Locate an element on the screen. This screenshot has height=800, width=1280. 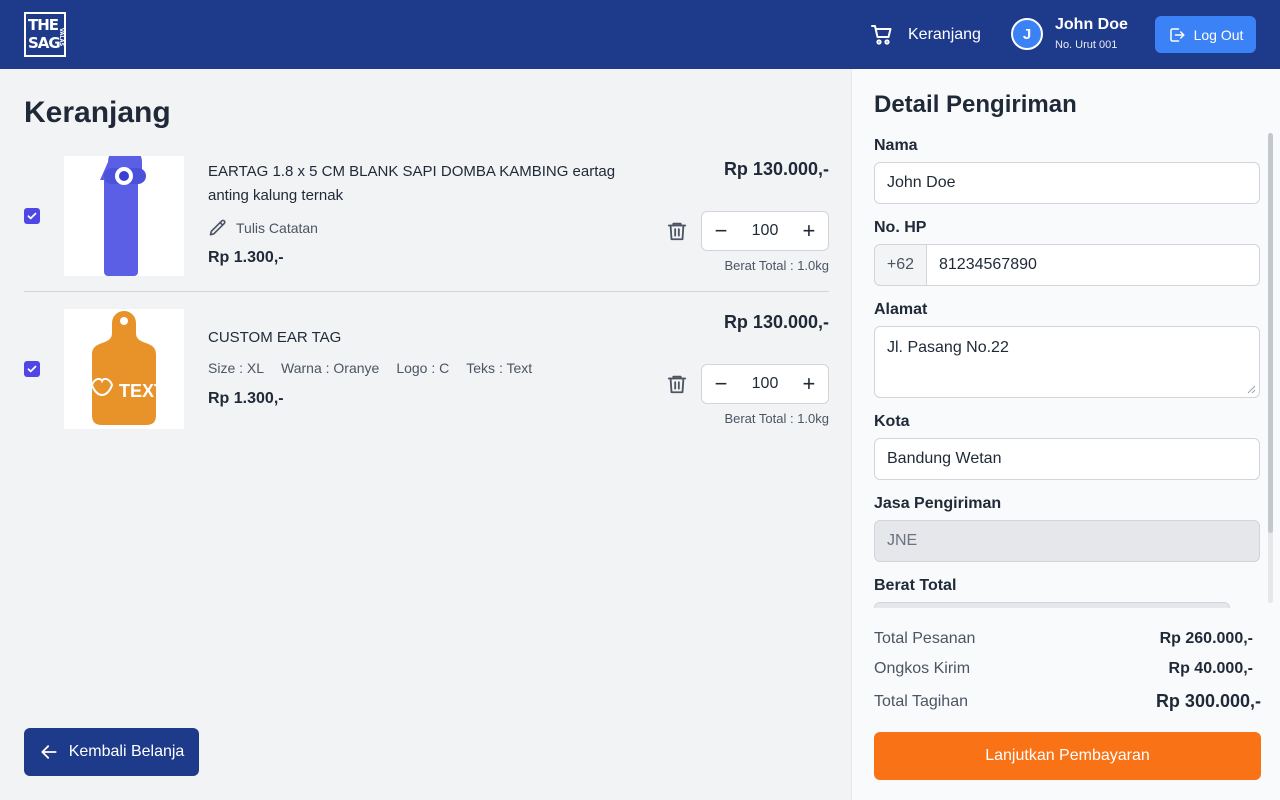
variant-text: Teks : Text is located at coordinates (499, 368).